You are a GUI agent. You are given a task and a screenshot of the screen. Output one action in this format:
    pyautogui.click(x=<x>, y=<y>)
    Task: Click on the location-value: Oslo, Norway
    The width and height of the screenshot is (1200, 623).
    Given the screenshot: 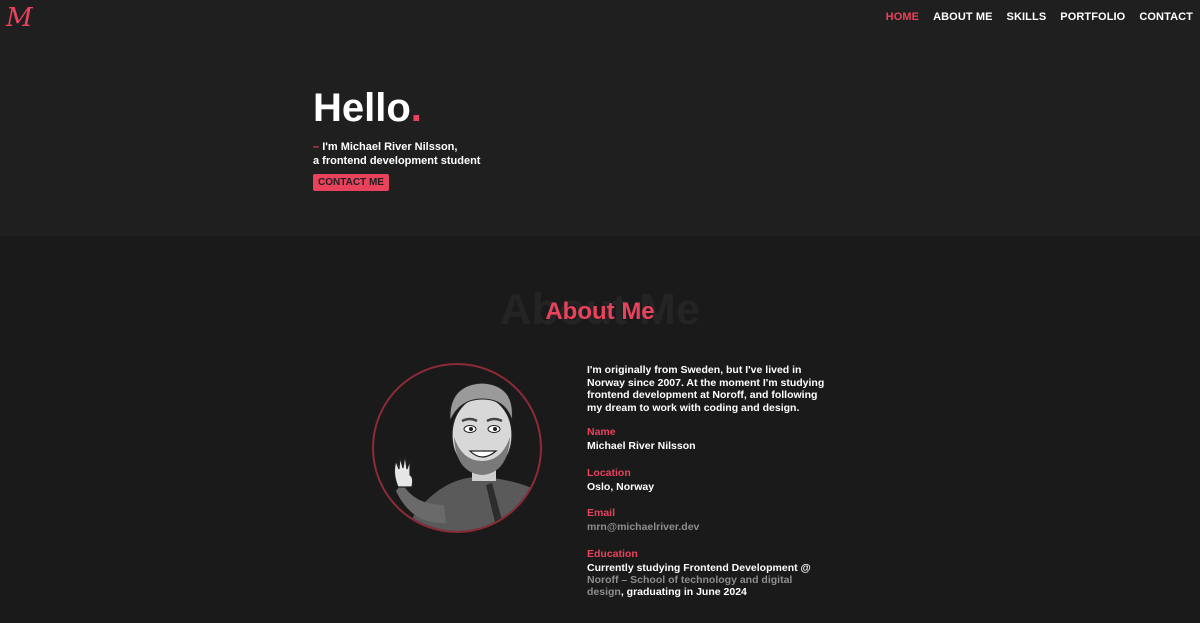 What is the action you would take?
    pyautogui.click(x=621, y=487)
    